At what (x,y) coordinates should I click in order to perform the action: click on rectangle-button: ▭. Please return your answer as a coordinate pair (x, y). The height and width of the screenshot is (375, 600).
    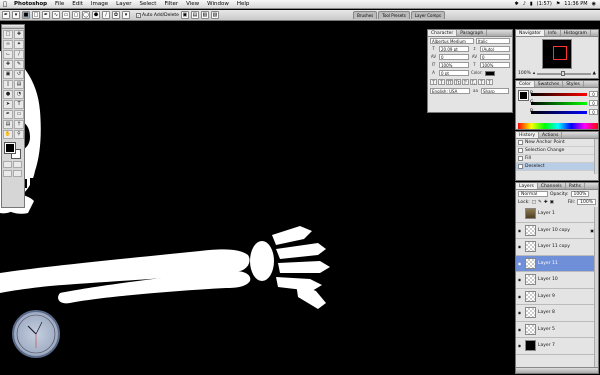
    Looking at the image, I should click on (66, 15).